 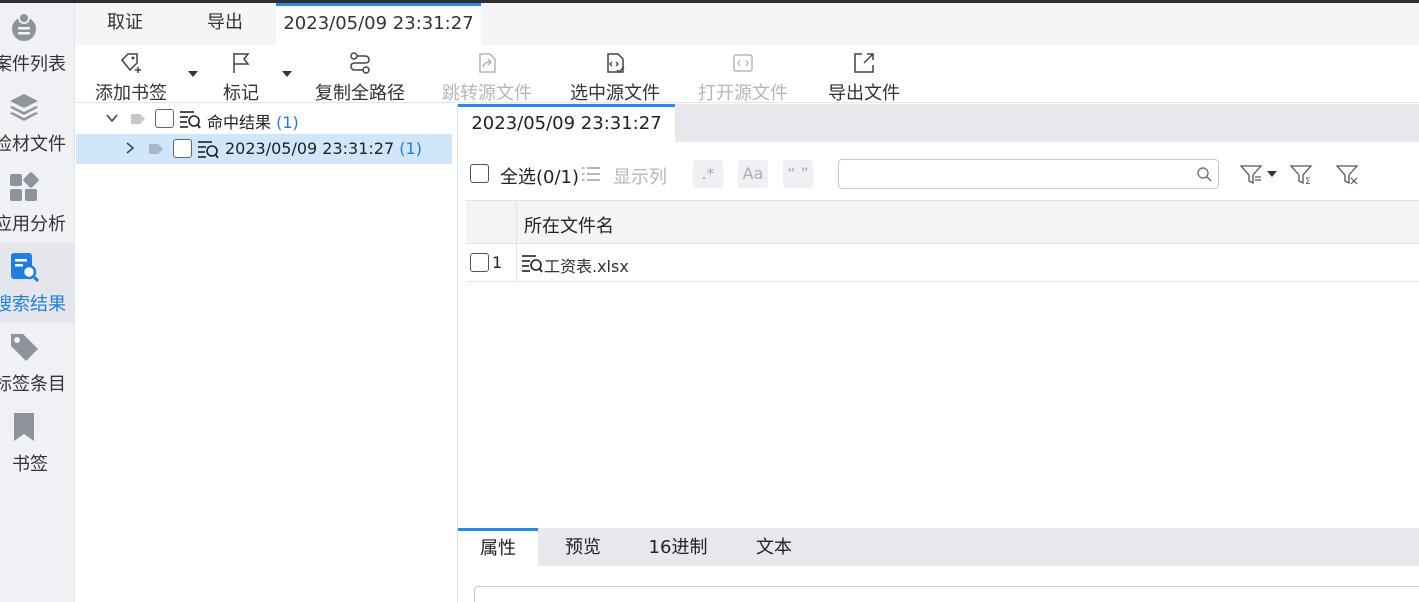 What do you see at coordinates (241, 93) in the screenshot?
I see `mark-label: 标记` at bounding box center [241, 93].